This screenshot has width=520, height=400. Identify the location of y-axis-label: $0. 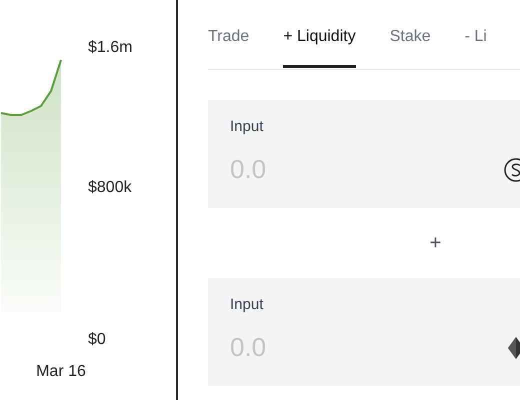
(97, 339).